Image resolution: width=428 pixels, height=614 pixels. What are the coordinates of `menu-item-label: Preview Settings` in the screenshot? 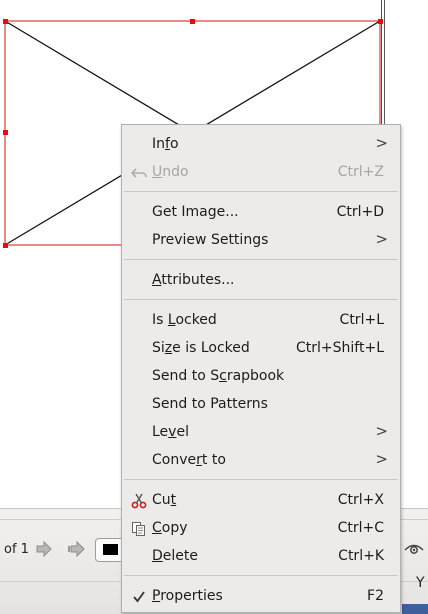 It's located at (210, 240).